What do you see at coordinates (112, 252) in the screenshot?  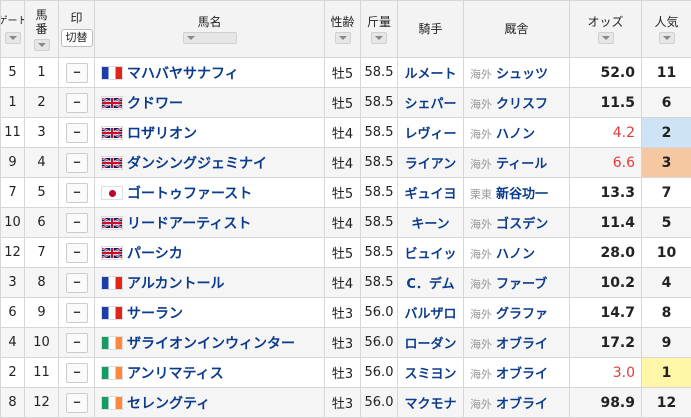 I see `uk-flag-icon` at bounding box center [112, 252].